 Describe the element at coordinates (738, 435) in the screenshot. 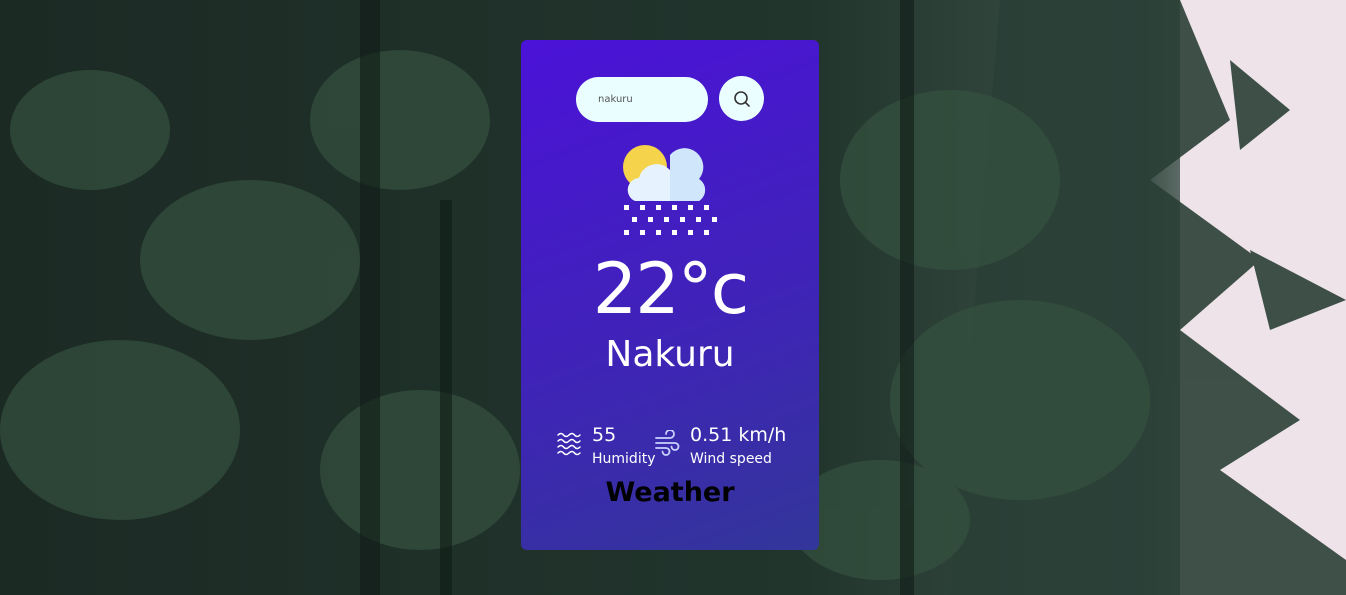

I see `wind-value: 0.51 km/h` at that location.